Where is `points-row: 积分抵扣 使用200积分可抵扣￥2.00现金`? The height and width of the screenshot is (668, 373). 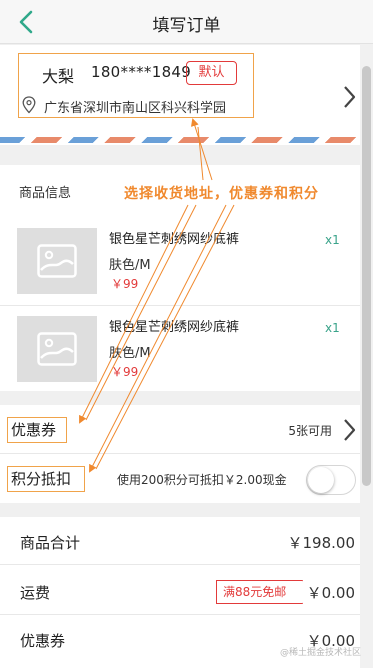
points-row: 积分抵扣 使用200积分可抵扣￥2.00现金 is located at coordinates (180, 478).